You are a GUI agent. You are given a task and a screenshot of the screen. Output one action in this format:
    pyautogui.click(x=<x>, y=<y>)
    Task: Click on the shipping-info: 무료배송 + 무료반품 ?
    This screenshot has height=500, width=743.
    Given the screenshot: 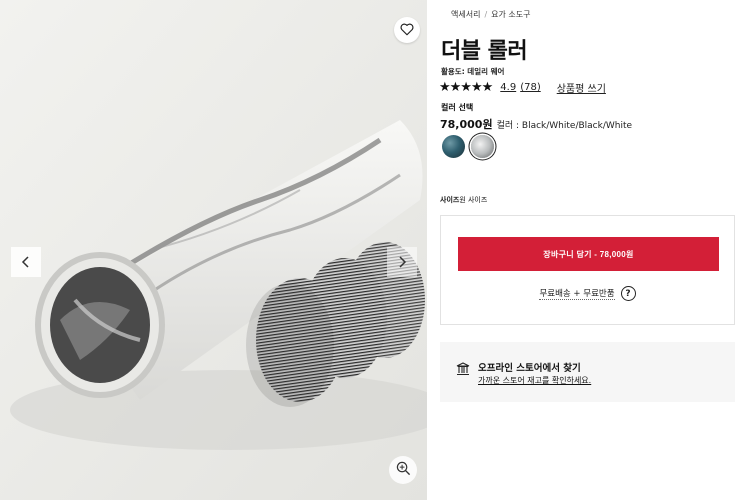 What is the action you would take?
    pyautogui.click(x=587, y=293)
    